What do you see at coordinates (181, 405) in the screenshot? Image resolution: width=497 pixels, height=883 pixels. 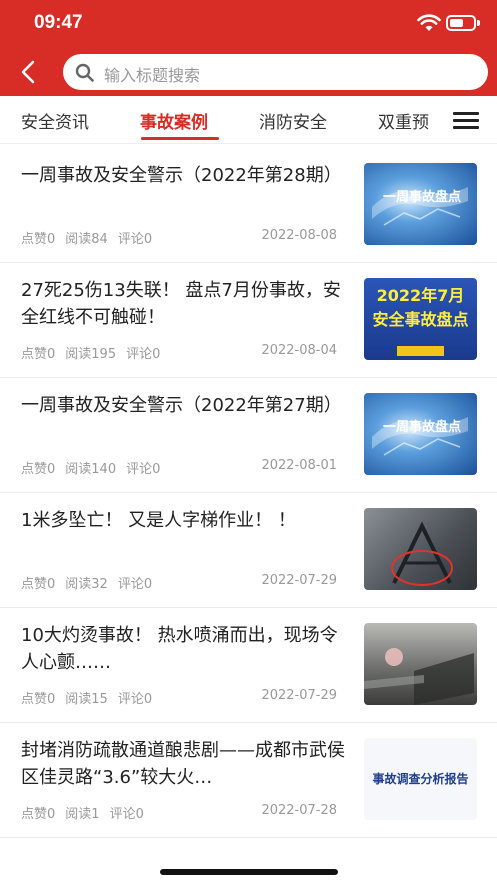 I see `article-title: 一周事故及安全警示（2022年第27期）` at bounding box center [181, 405].